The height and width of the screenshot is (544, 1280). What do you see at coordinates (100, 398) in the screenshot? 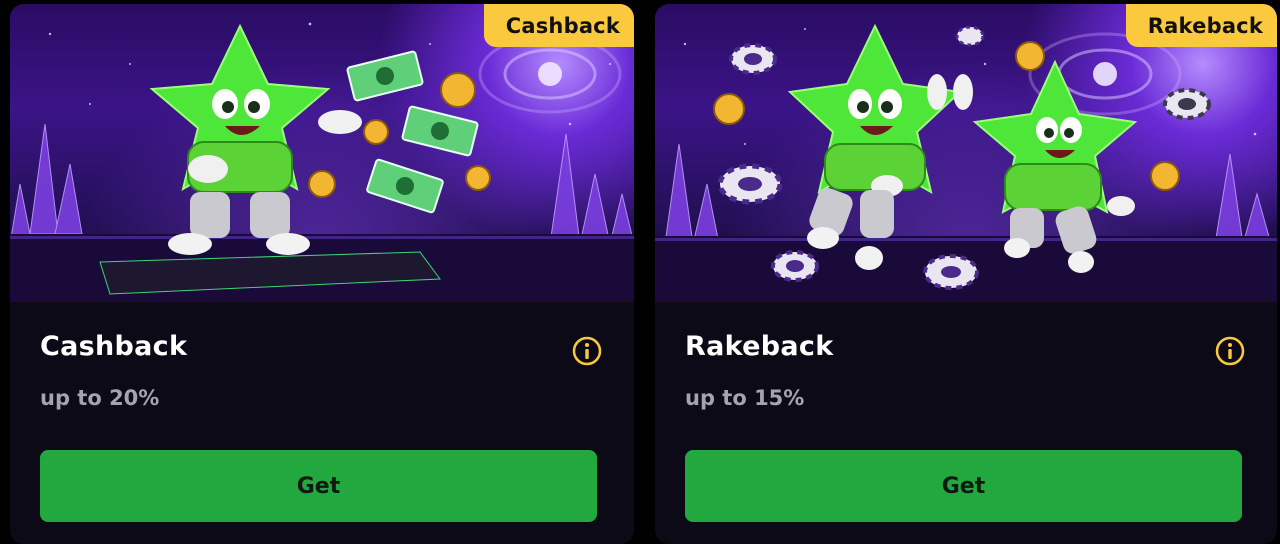
I see `cashback-subtitle: up to 20%` at bounding box center [100, 398].